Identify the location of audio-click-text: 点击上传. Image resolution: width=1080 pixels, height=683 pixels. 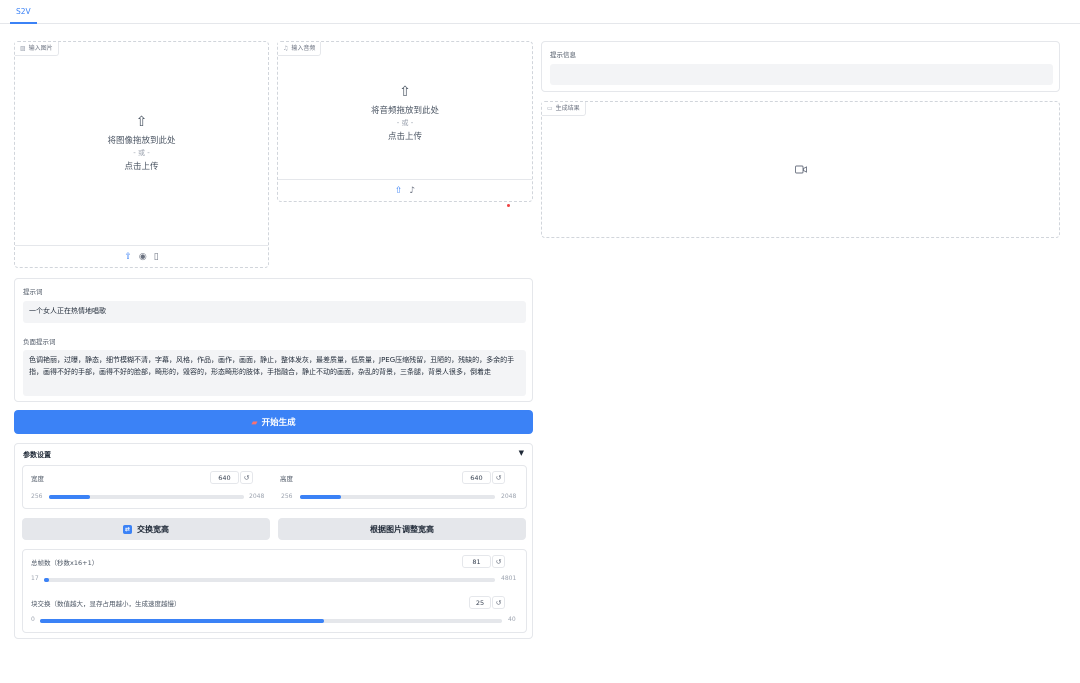
(404, 137).